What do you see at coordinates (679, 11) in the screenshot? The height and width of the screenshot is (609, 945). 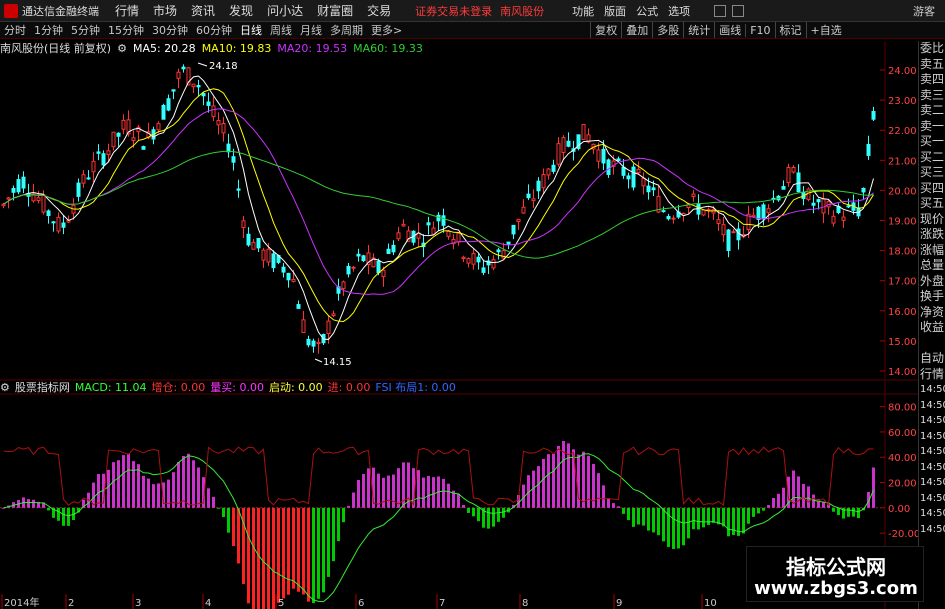 I see `menu-xuanxiang: 选项` at bounding box center [679, 11].